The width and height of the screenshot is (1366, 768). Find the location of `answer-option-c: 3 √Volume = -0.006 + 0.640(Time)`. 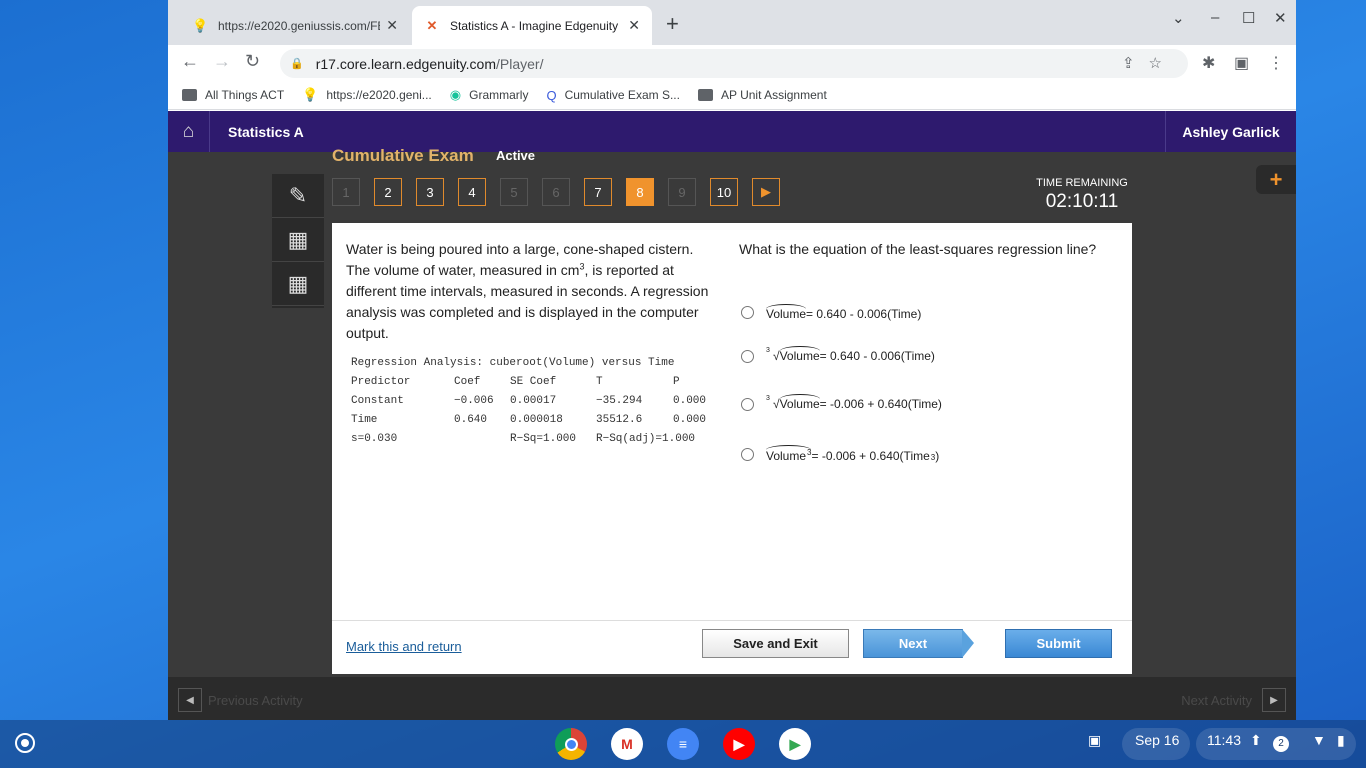

answer-option-c: 3 √Volume = -0.006 + 0.640(Time) is located at coordinates (841, 402).